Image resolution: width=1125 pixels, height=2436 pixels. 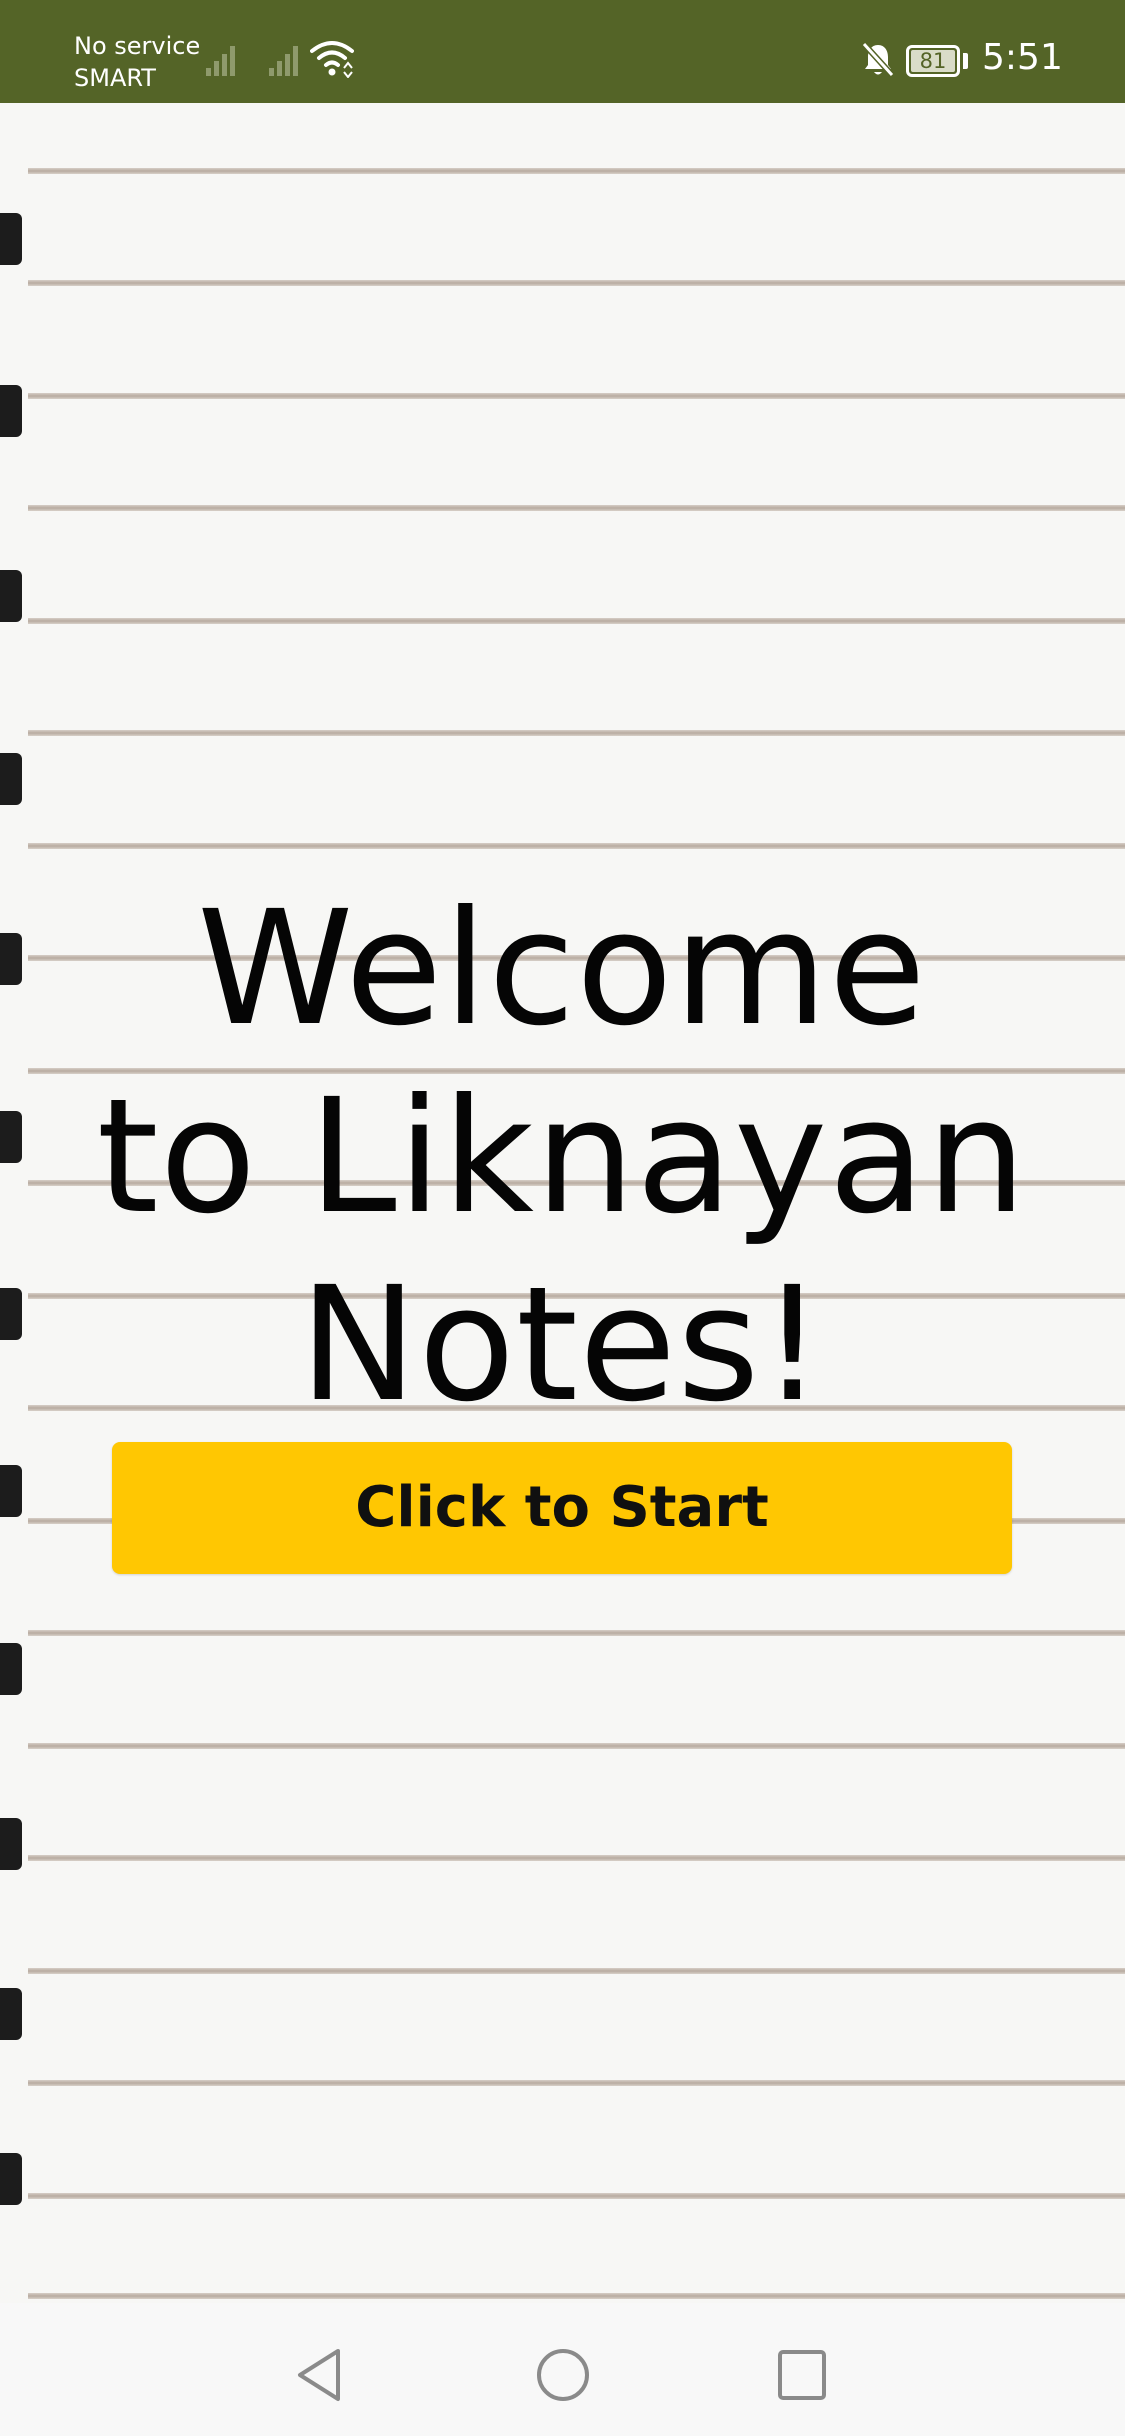 What do you see at coordinates (965, 61) in the screenshot?
I see `battery-tip` at bounding box center [965, 61].